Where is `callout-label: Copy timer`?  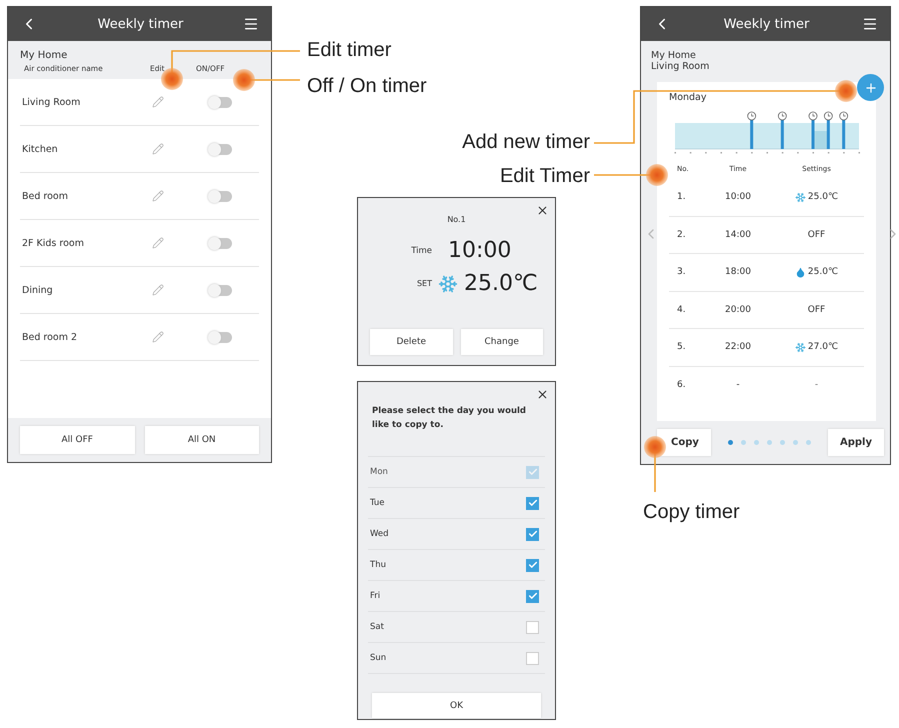
callout-label: Copy timer is located at coordinates (691, 512).